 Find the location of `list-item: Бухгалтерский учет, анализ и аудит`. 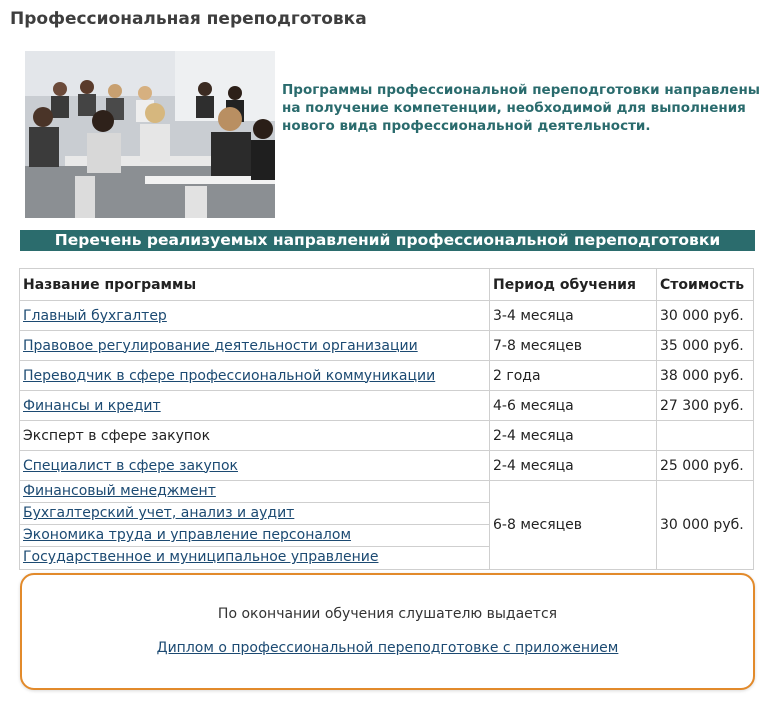

list-item: Бухгалтерский учет, анализ и аудит is located at coordinates (254, 514).